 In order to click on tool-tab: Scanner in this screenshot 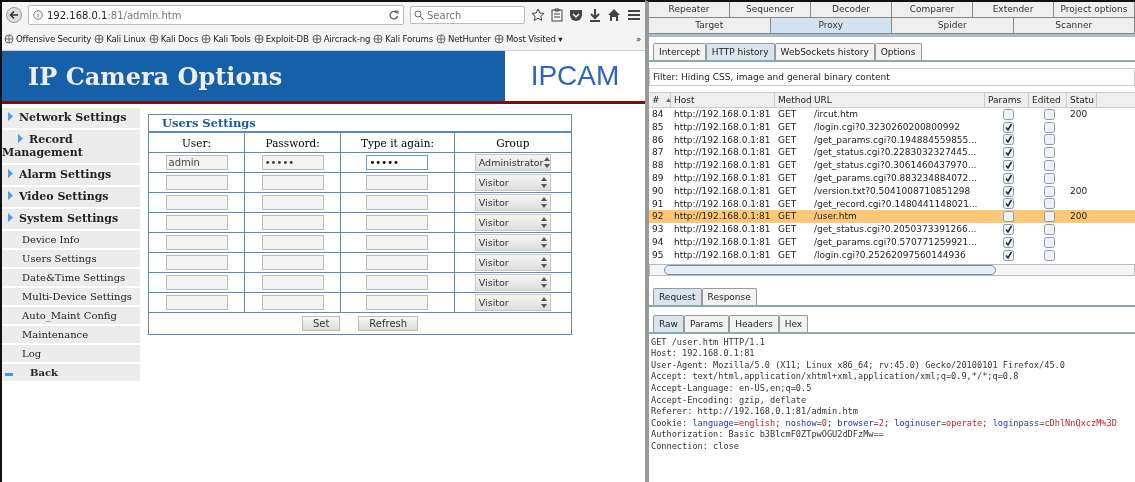, I will do `click(1074, 26)`.